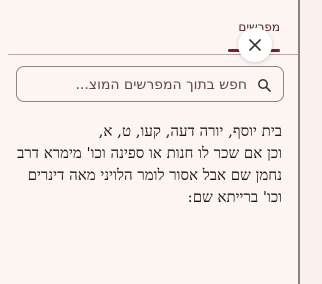 This screenshot has height=284, width=322. I want to click on close-button, so click(255, 45).